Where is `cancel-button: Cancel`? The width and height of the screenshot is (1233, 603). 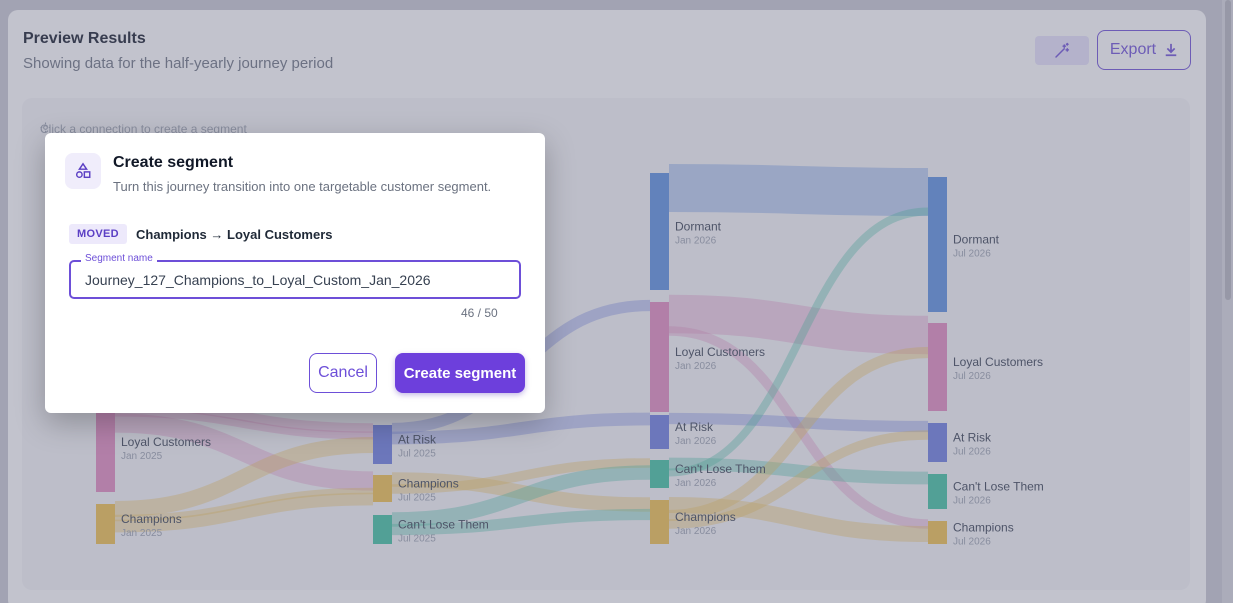
cancel-button: Cancel is located at coordinates (343, 373).